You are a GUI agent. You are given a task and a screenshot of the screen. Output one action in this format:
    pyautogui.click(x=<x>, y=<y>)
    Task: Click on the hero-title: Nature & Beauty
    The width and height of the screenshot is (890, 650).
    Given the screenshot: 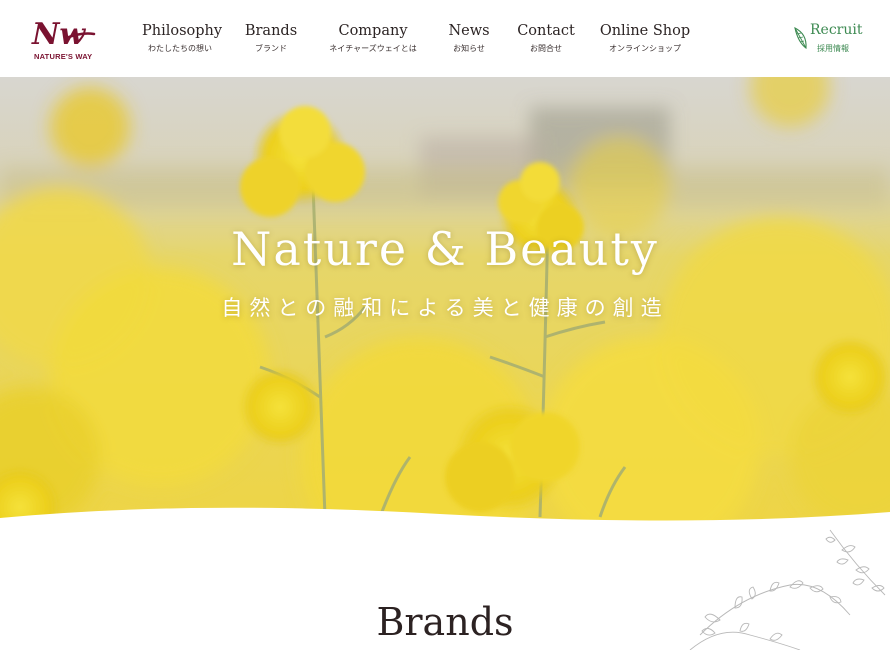 What is the action you would take?
    pyautogui.click(x=445, y=249)
    